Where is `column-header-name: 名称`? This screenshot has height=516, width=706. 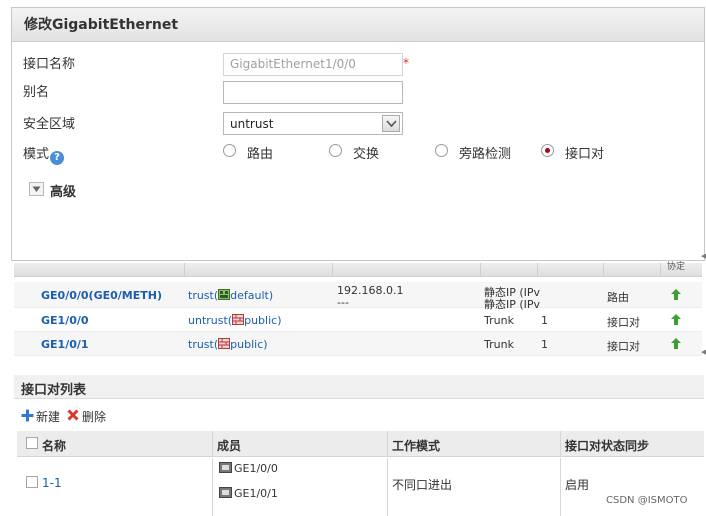
column-header-name: 名称 is located at coordinates (54, 446).